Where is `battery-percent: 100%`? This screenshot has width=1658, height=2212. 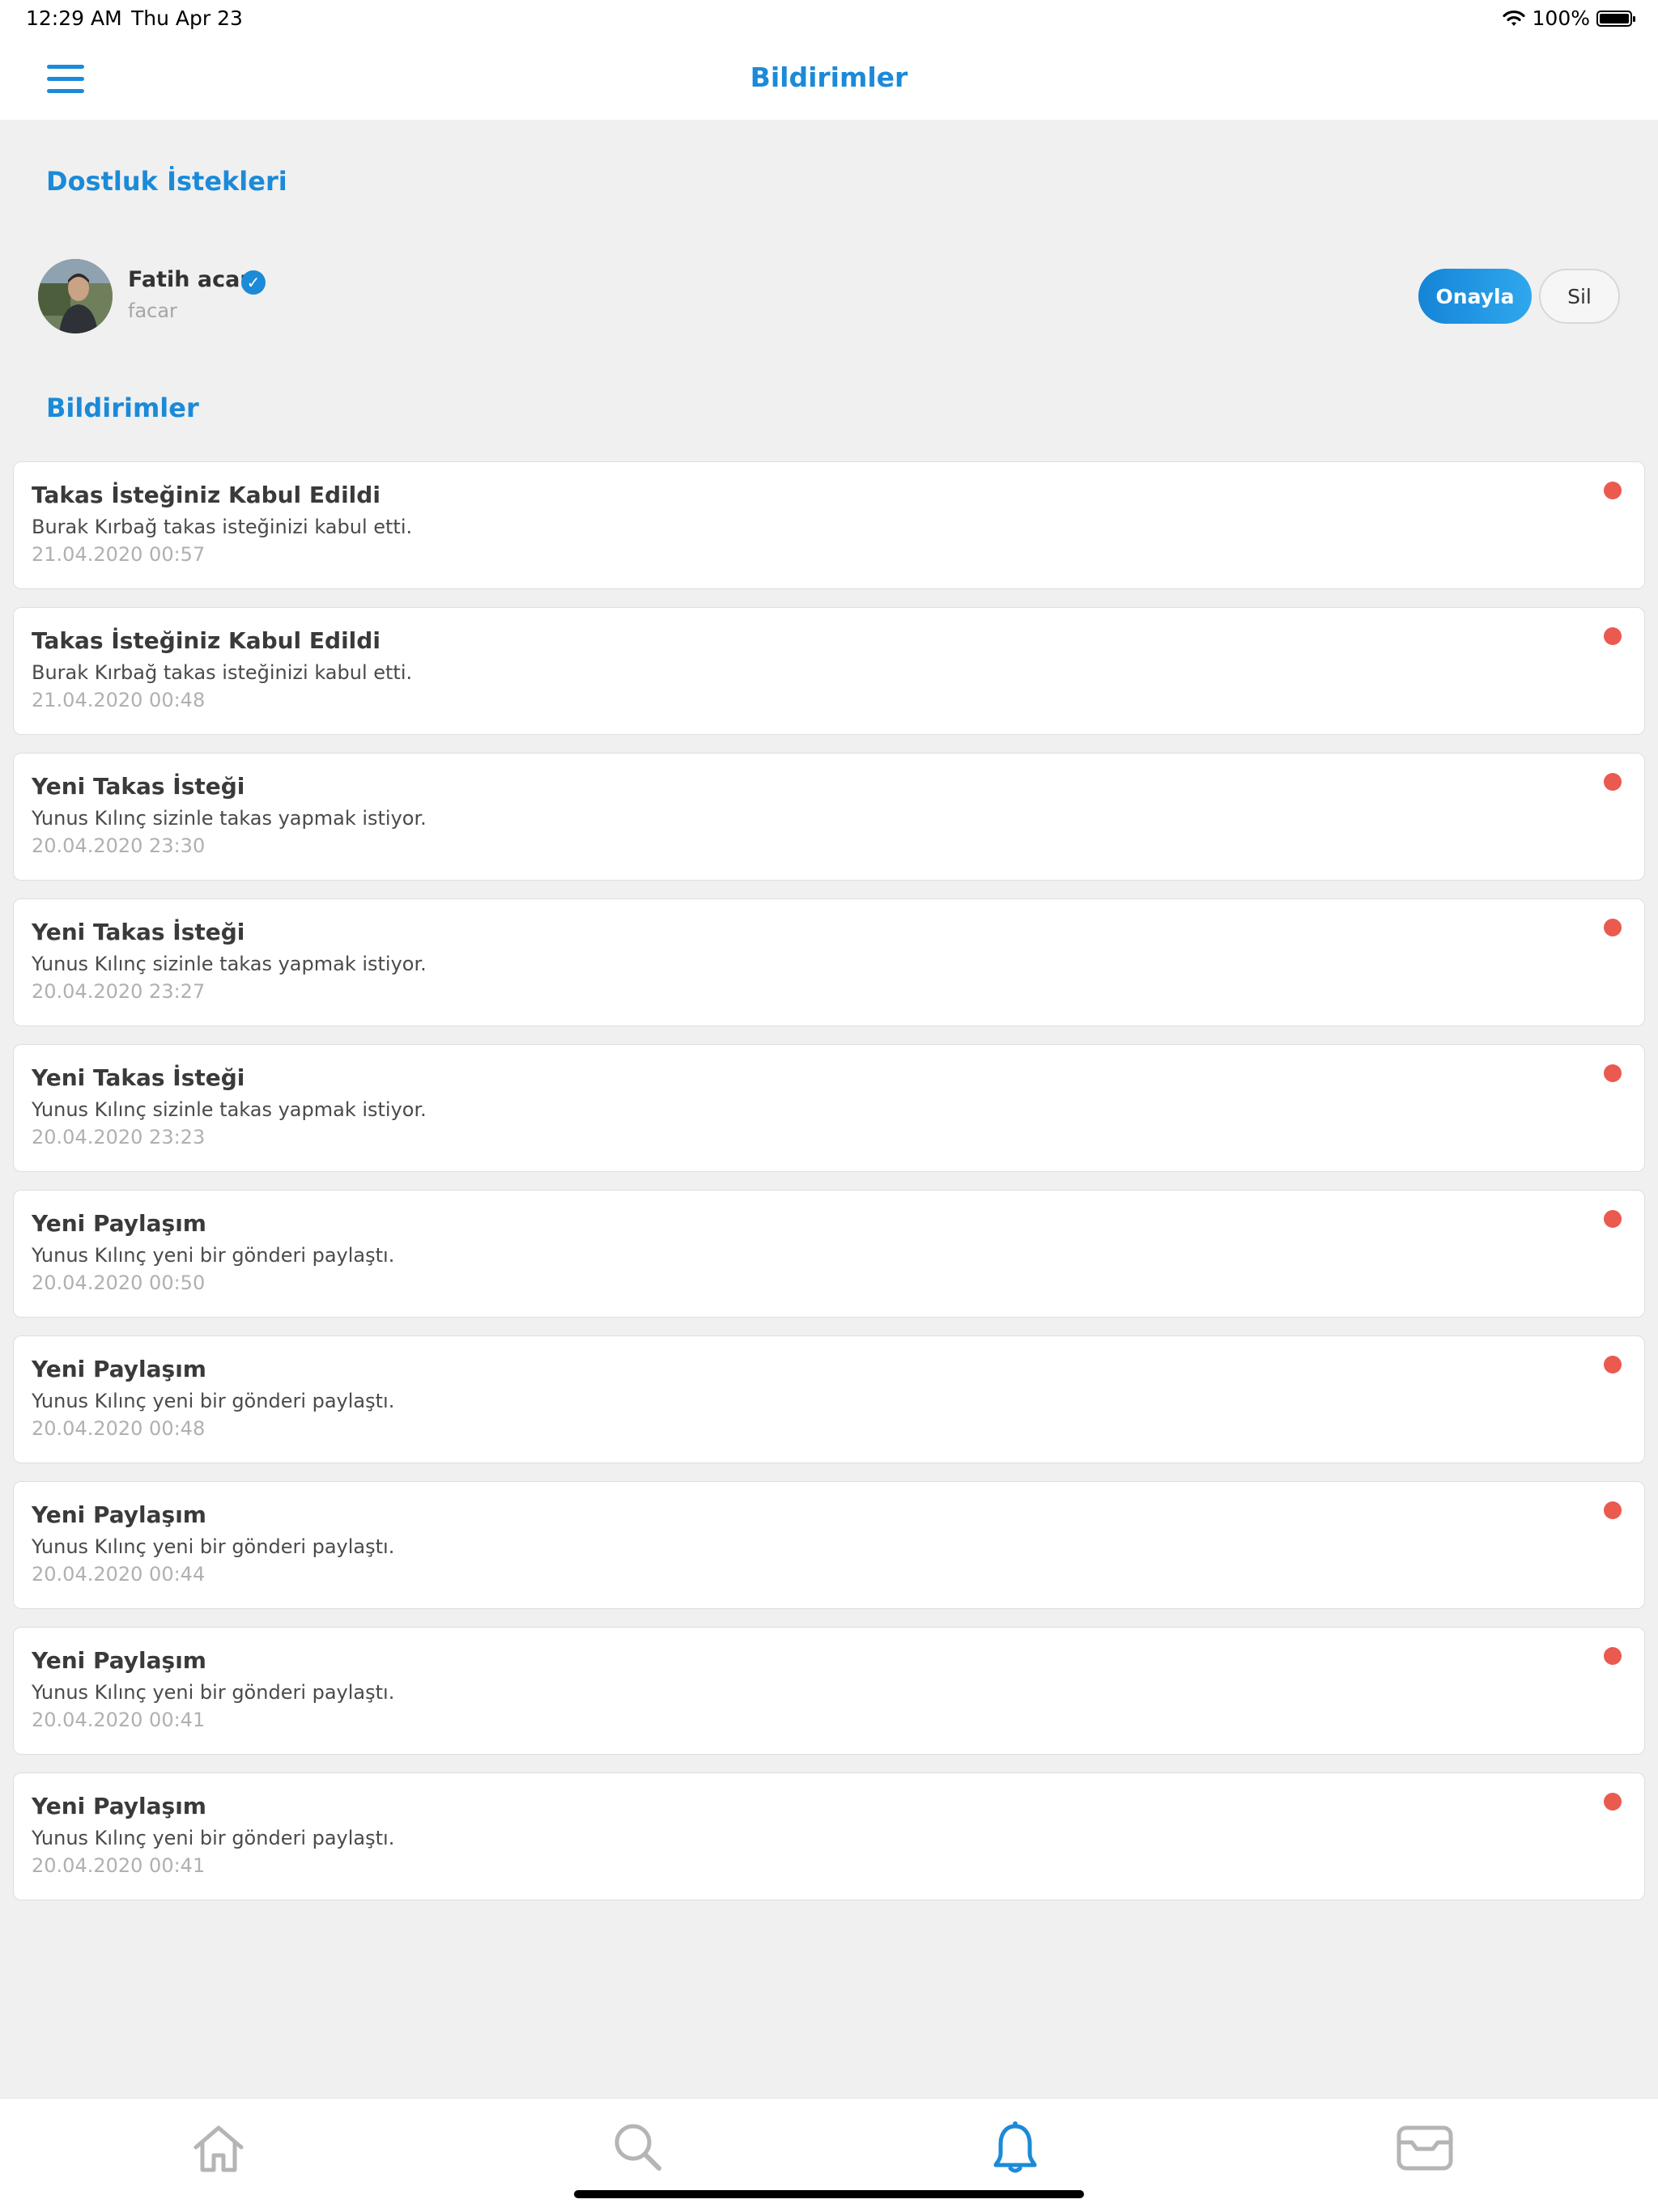 battery-percent: 100% is located at coordinates (1561, 18).